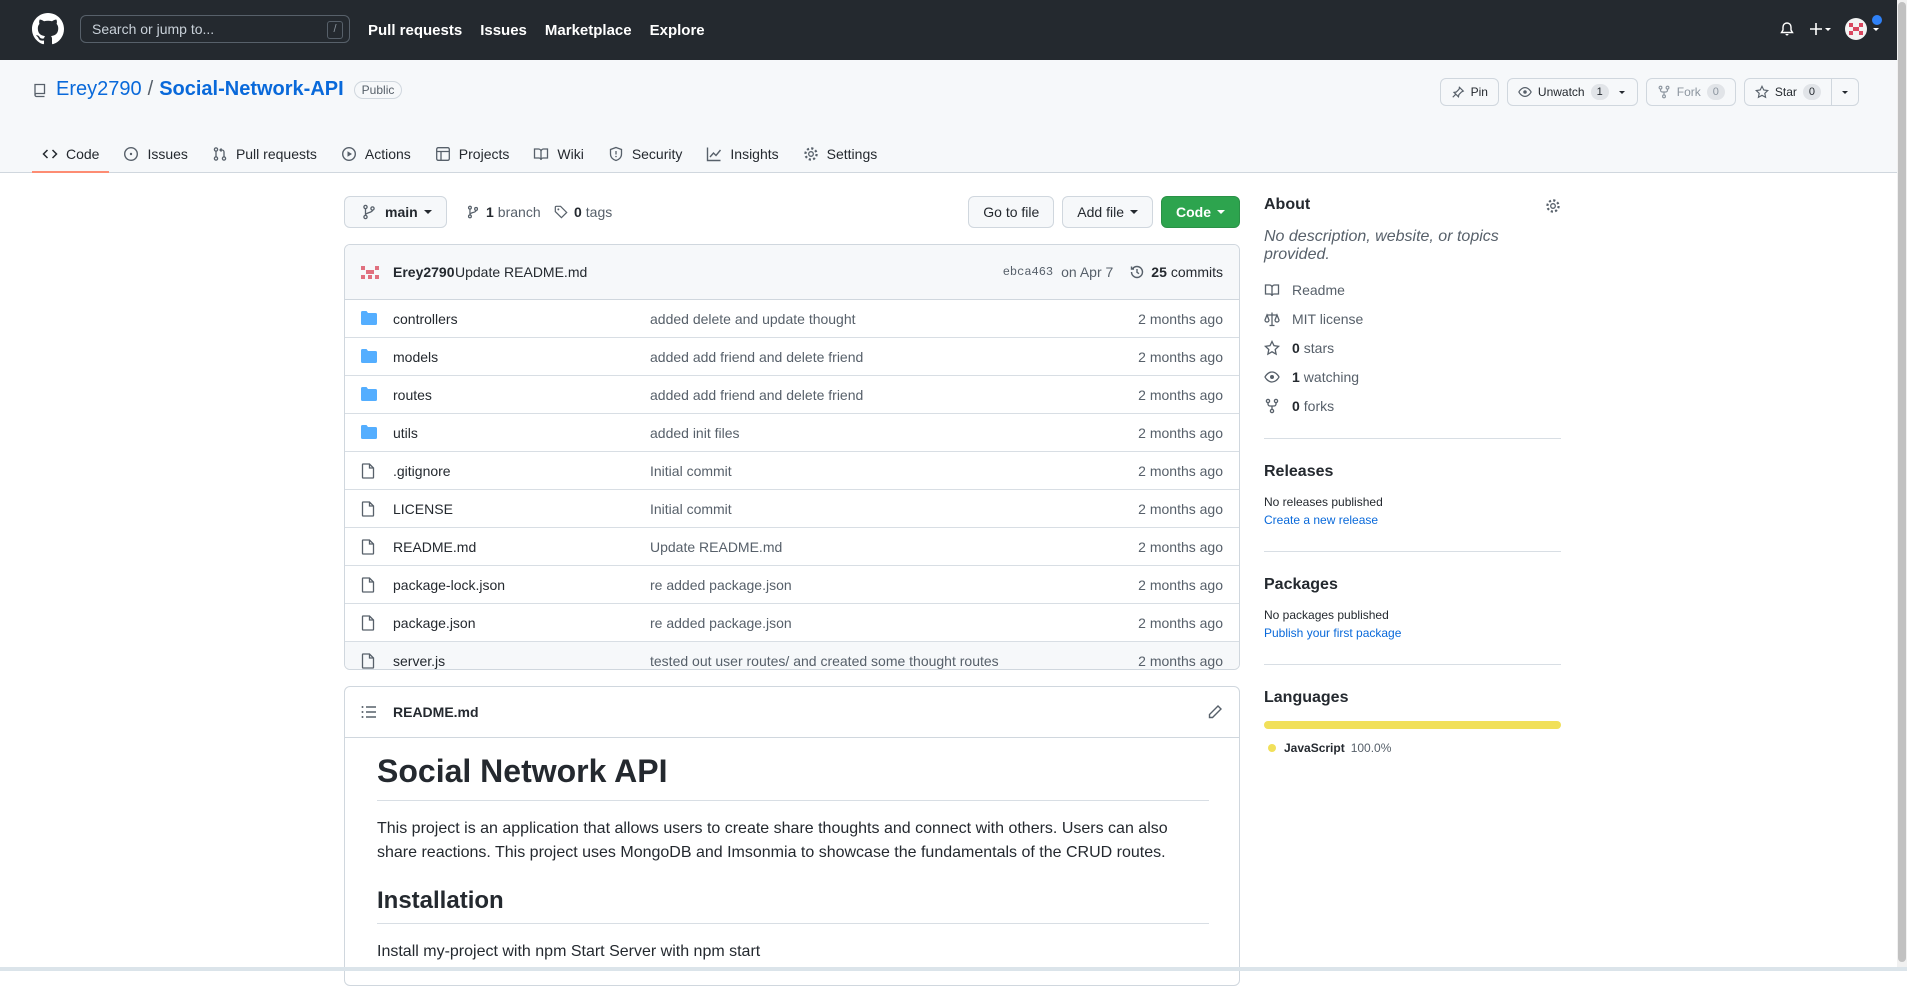  Describe the element at coordinates (792, 432) in the screenshot. I see `file-row: utils added init files 2 months ago` at that location.